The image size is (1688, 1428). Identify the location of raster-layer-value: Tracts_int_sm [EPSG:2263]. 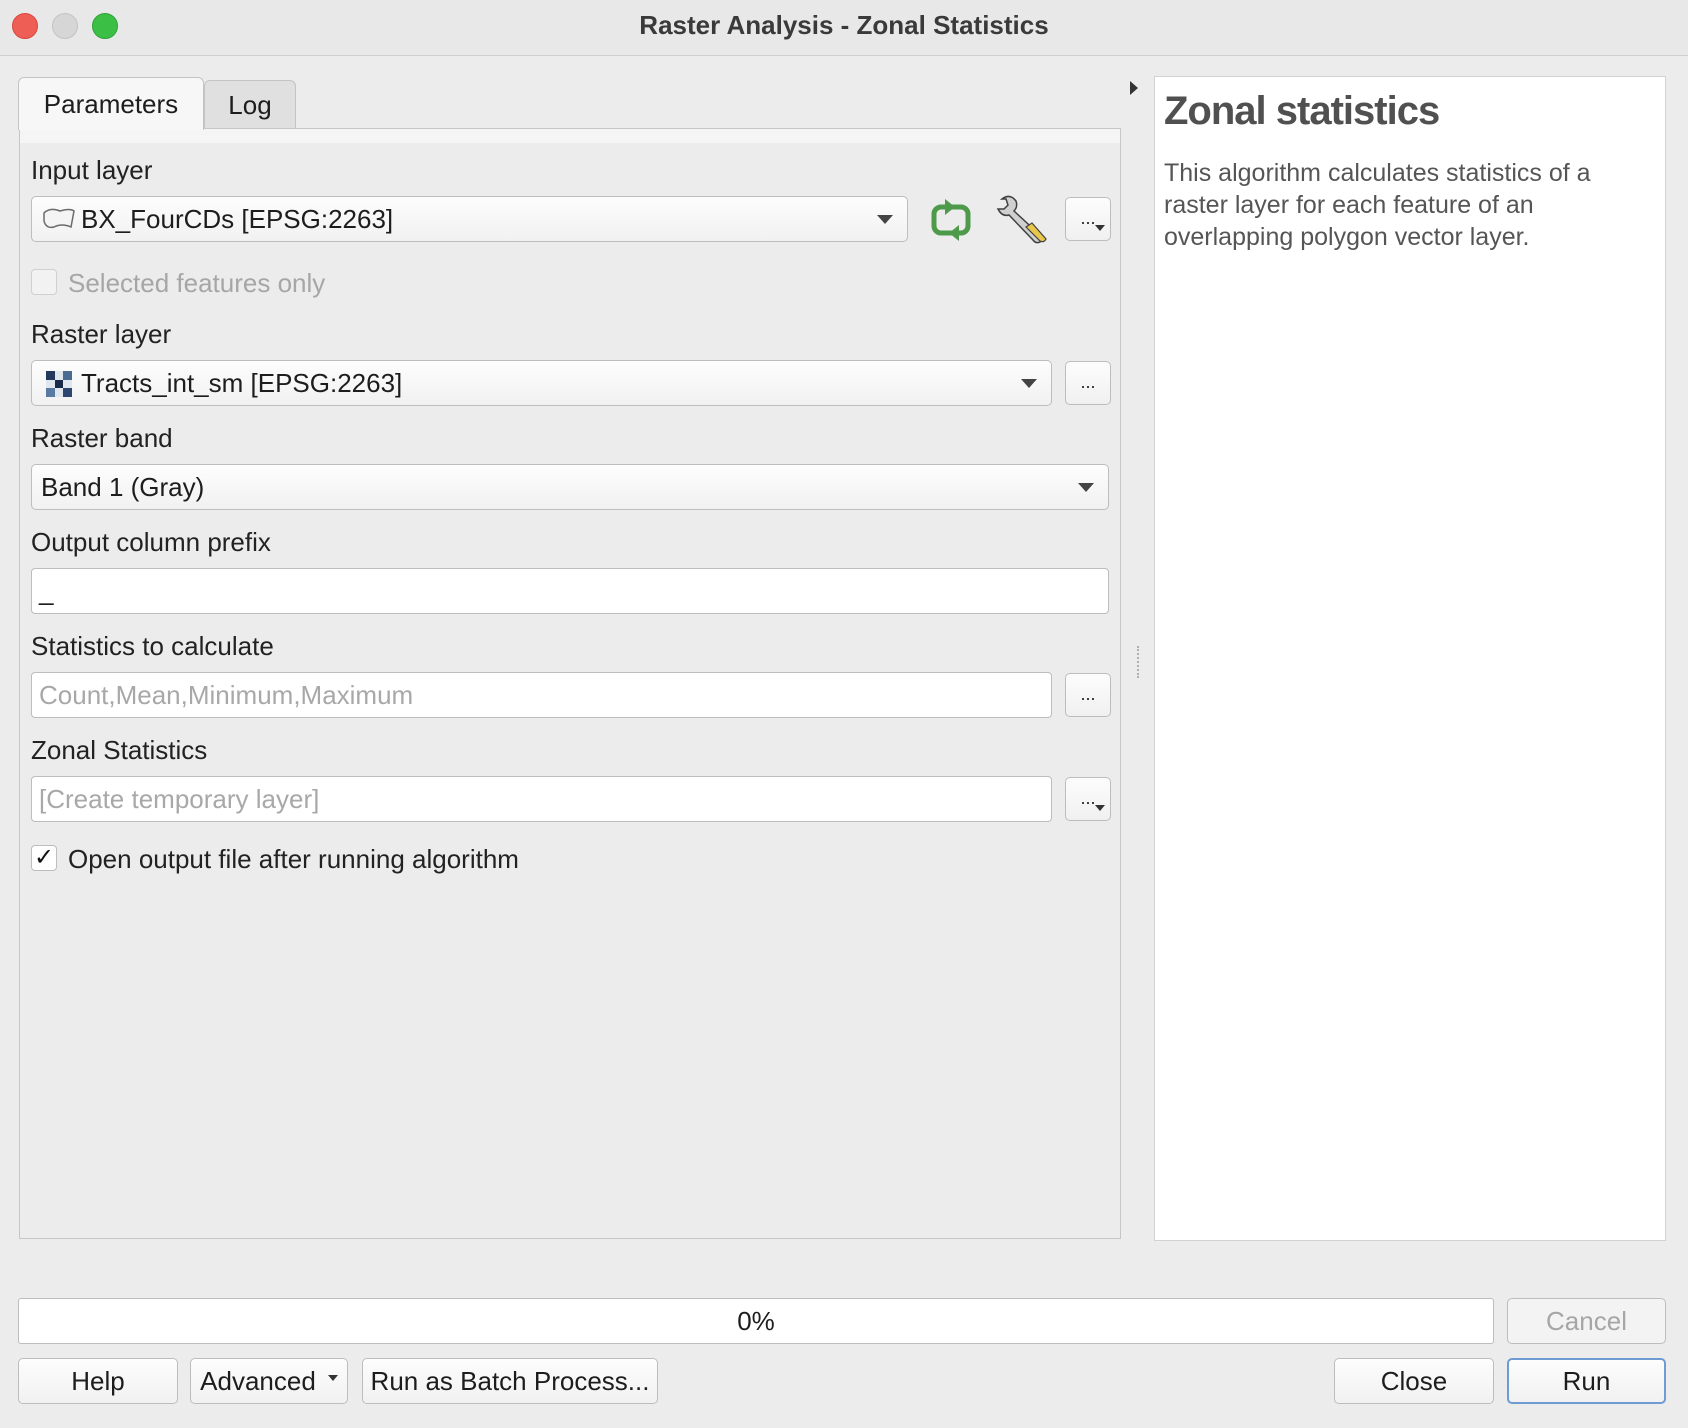
(242, 382).